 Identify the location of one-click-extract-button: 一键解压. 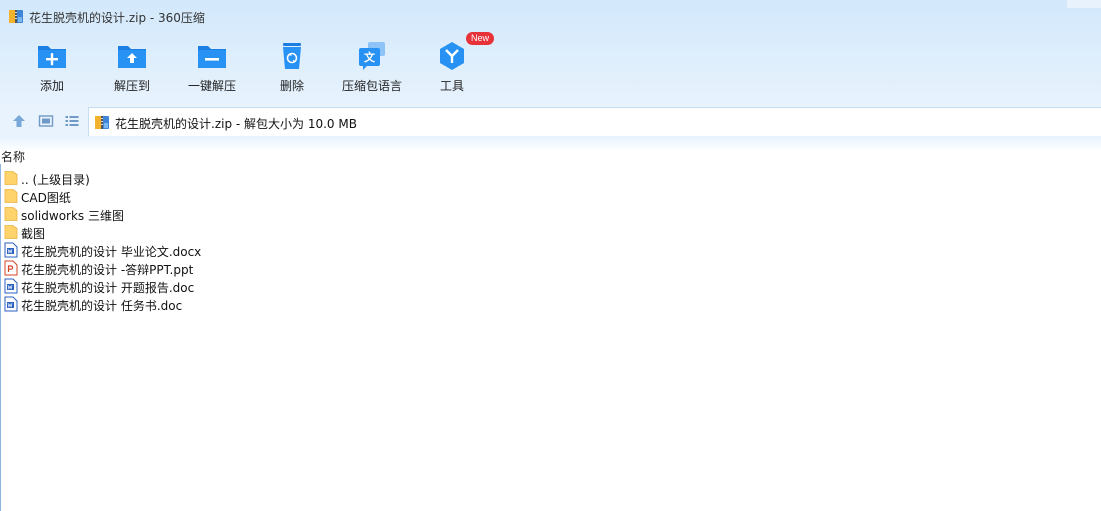
(212, 69).